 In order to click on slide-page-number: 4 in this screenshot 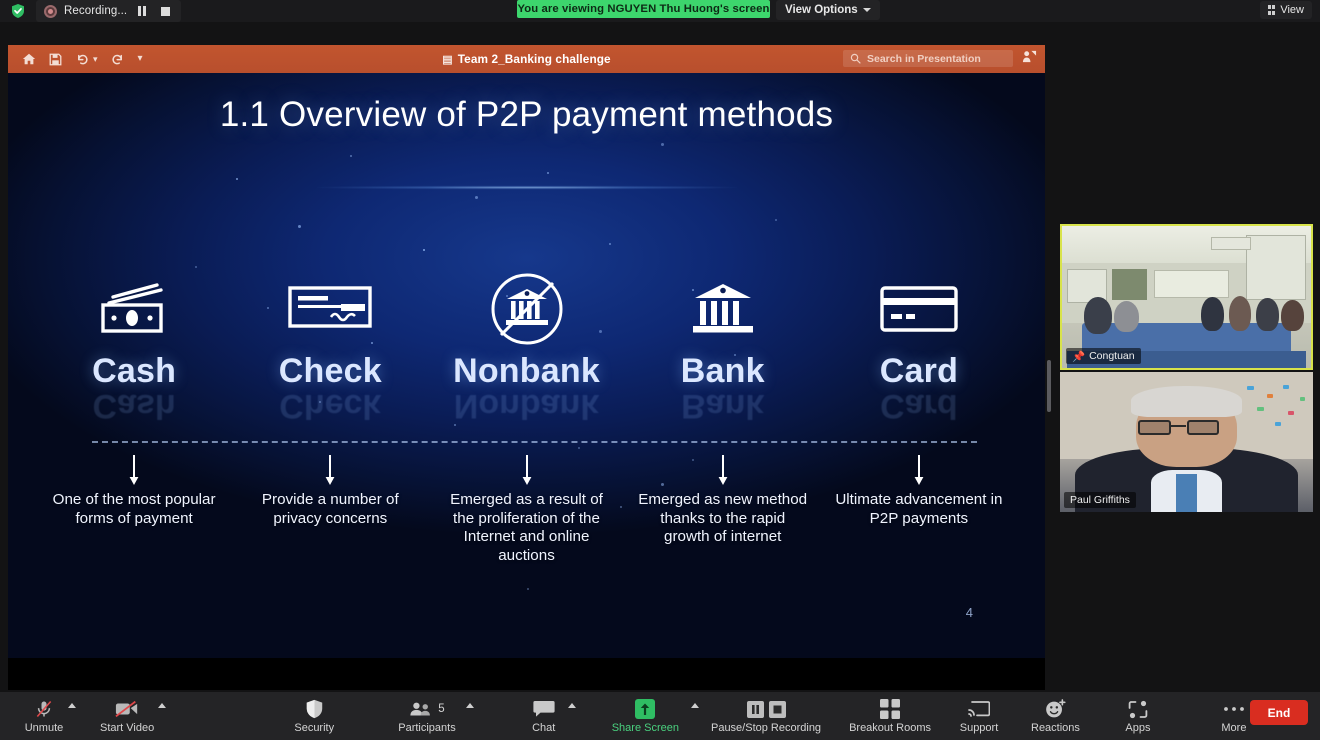, I will do `click(969, 612)`.